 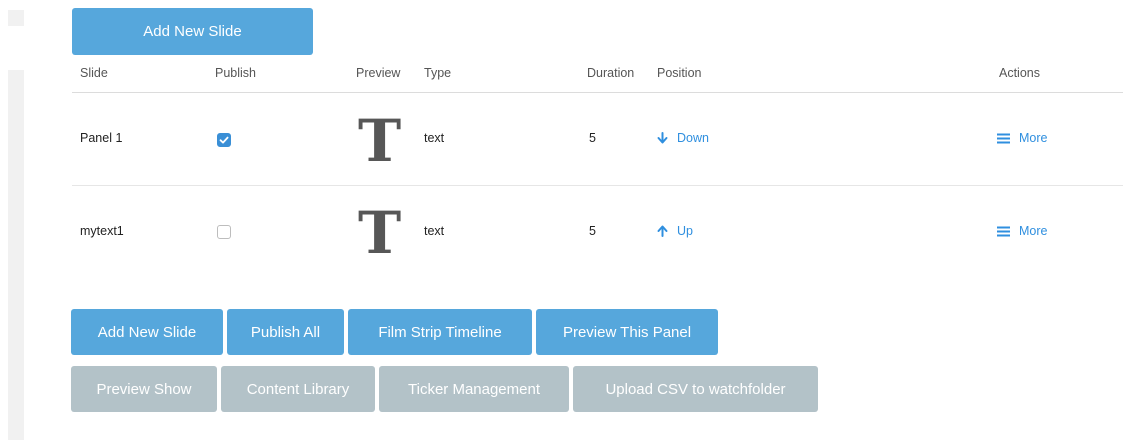 I want to click on upload-csv-button: Upload CSV to watchfolder, so click(x=695, y=389).